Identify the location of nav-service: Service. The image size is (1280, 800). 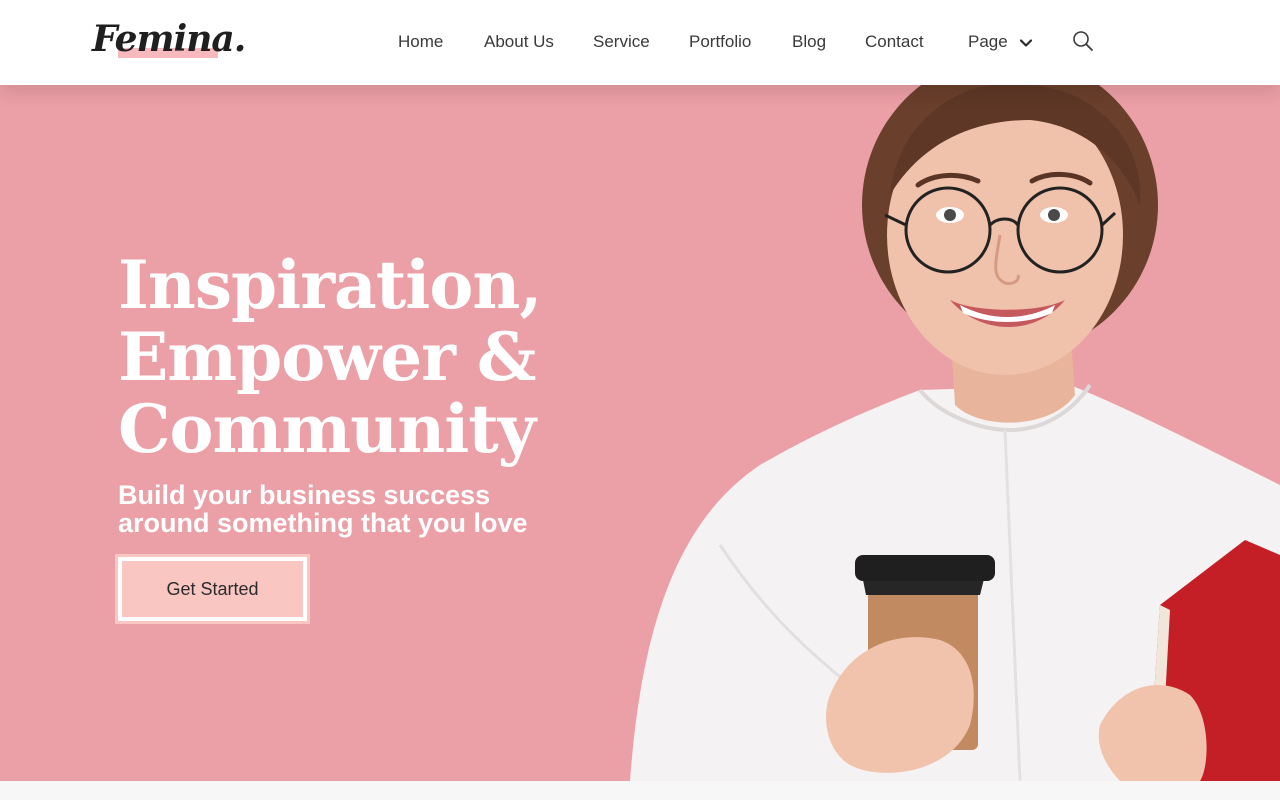
(621, 42).